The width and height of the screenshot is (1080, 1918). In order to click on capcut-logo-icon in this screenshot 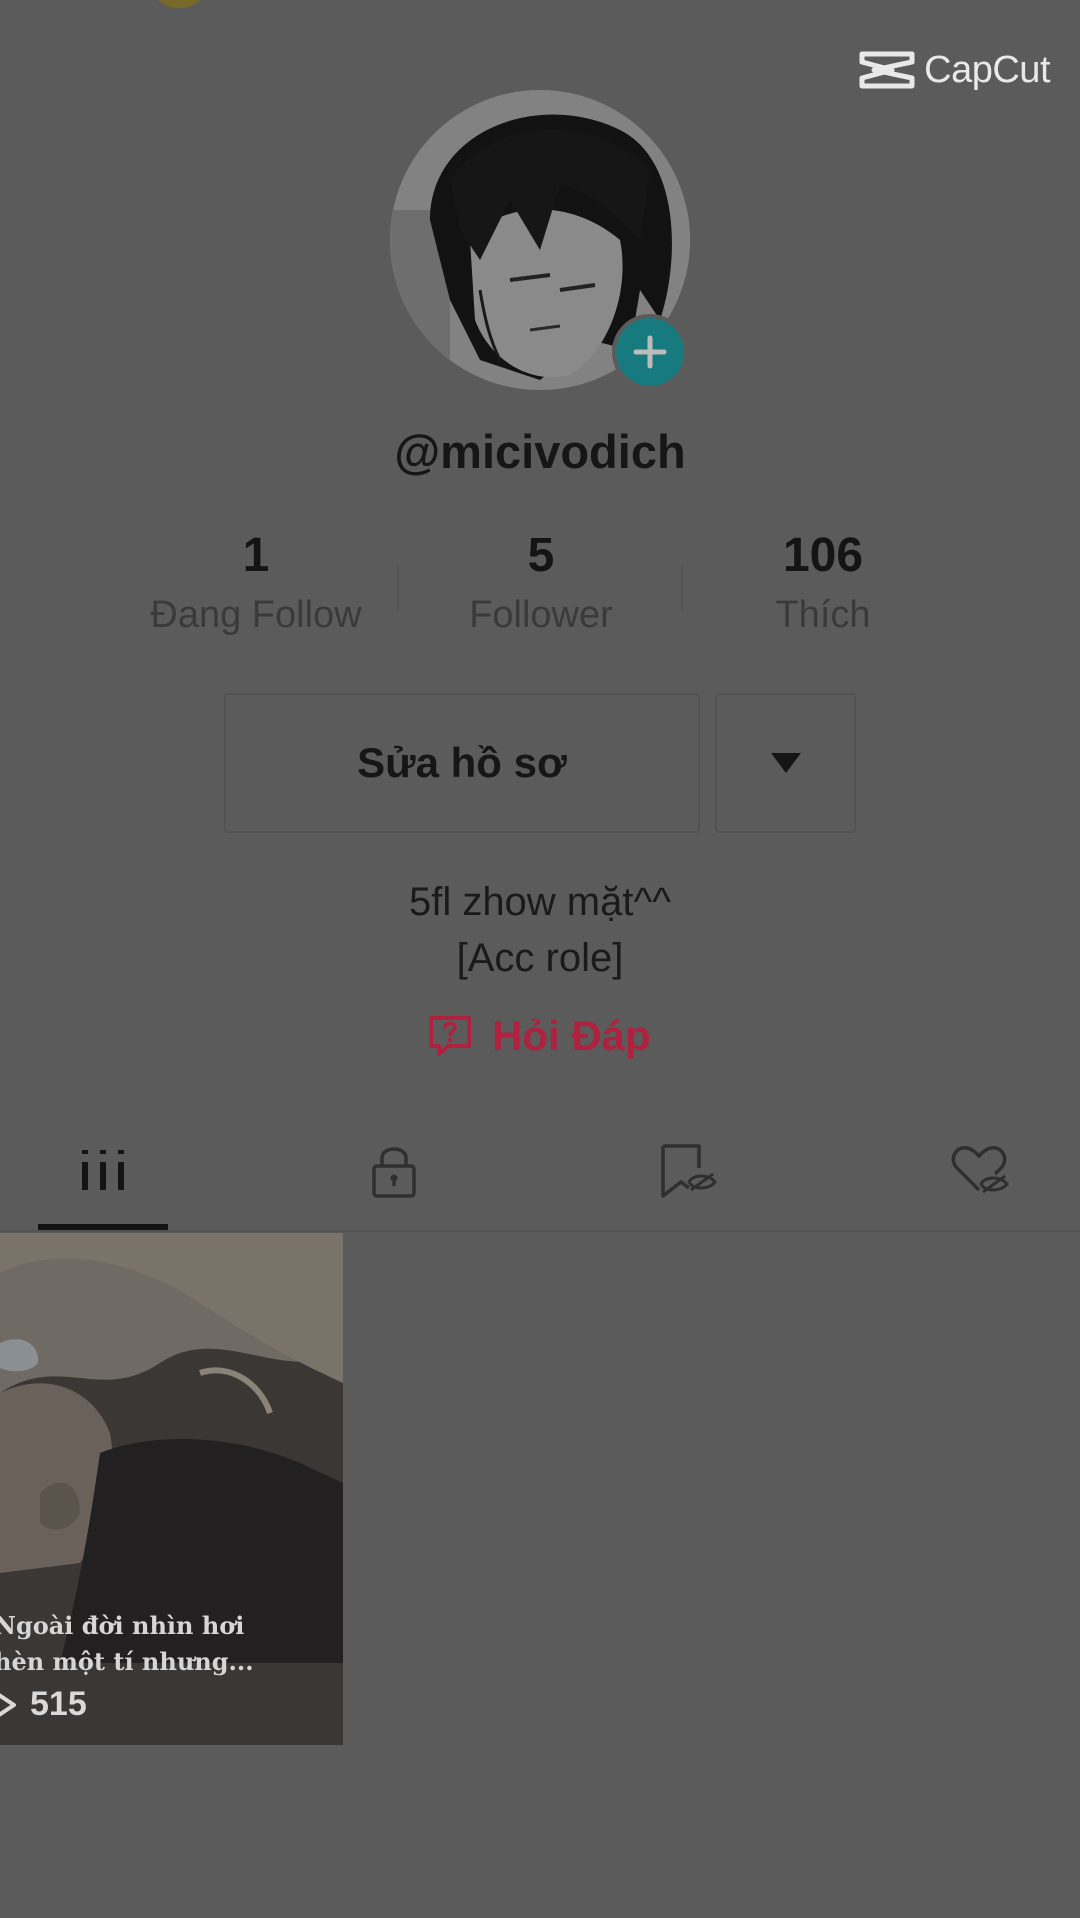, I will do `click(887, 70)`.